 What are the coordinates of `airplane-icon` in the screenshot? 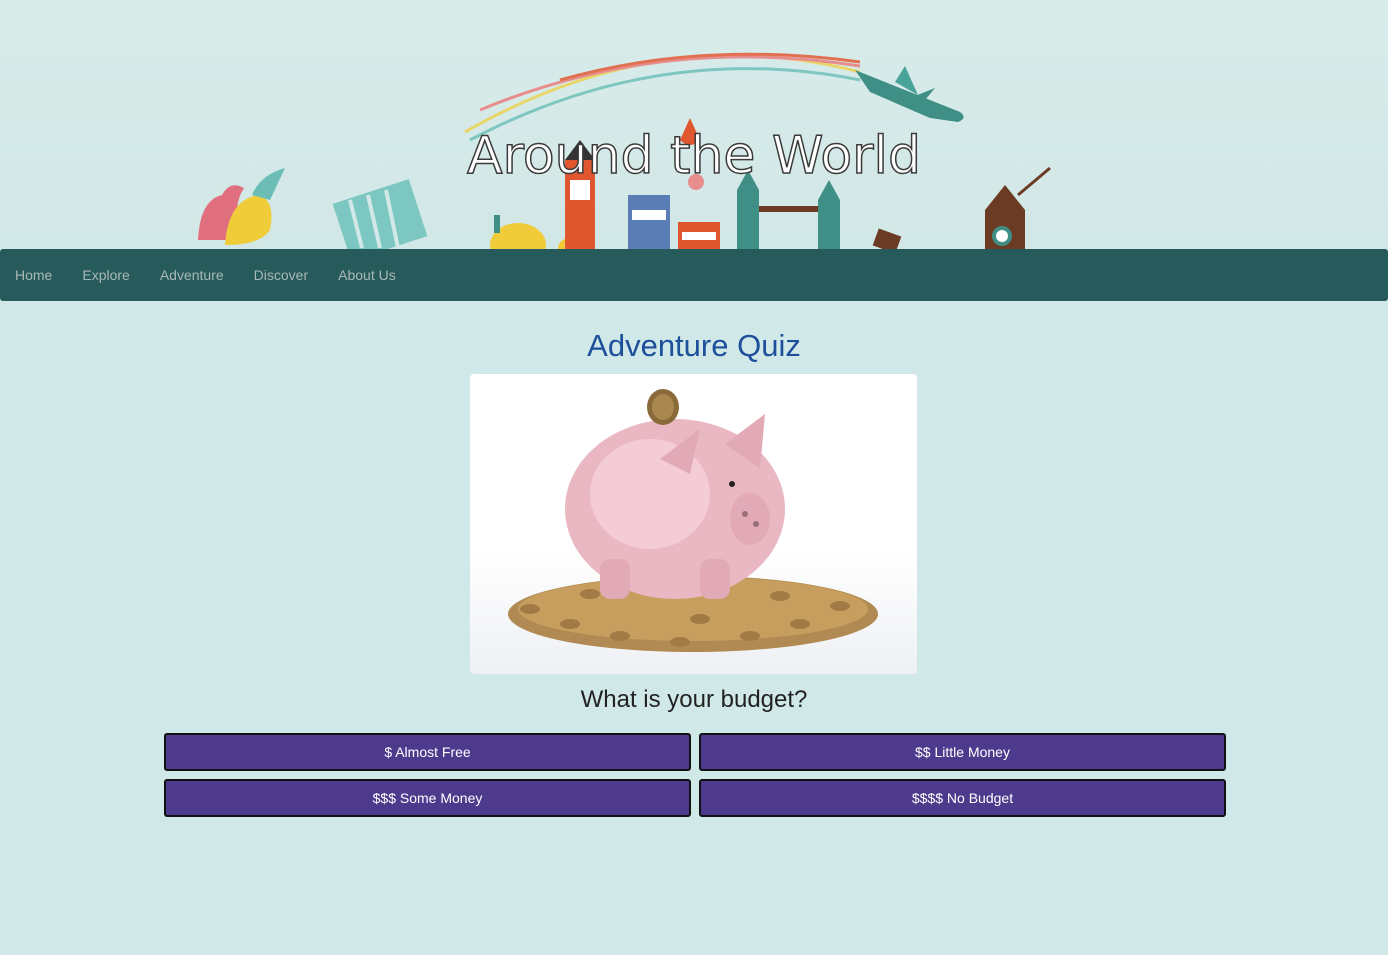 It's located at (909, 94).